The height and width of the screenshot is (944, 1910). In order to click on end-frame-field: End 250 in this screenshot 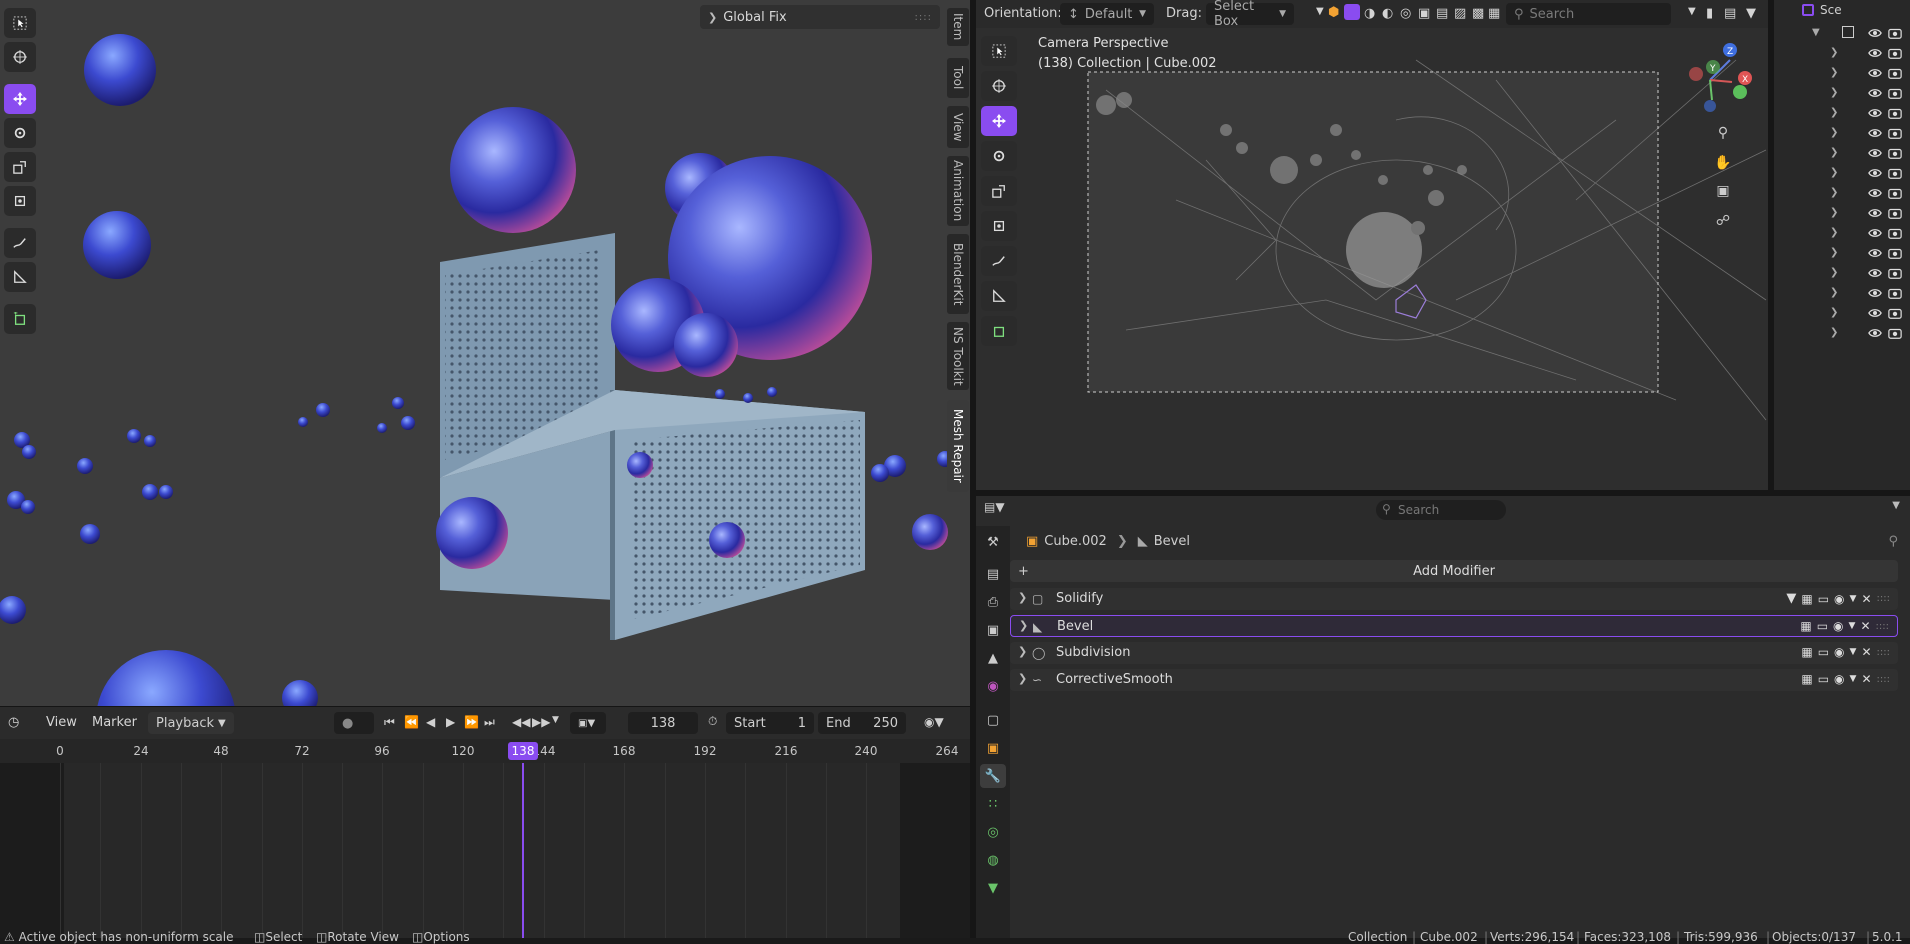, I will do `click(862, 723)`.